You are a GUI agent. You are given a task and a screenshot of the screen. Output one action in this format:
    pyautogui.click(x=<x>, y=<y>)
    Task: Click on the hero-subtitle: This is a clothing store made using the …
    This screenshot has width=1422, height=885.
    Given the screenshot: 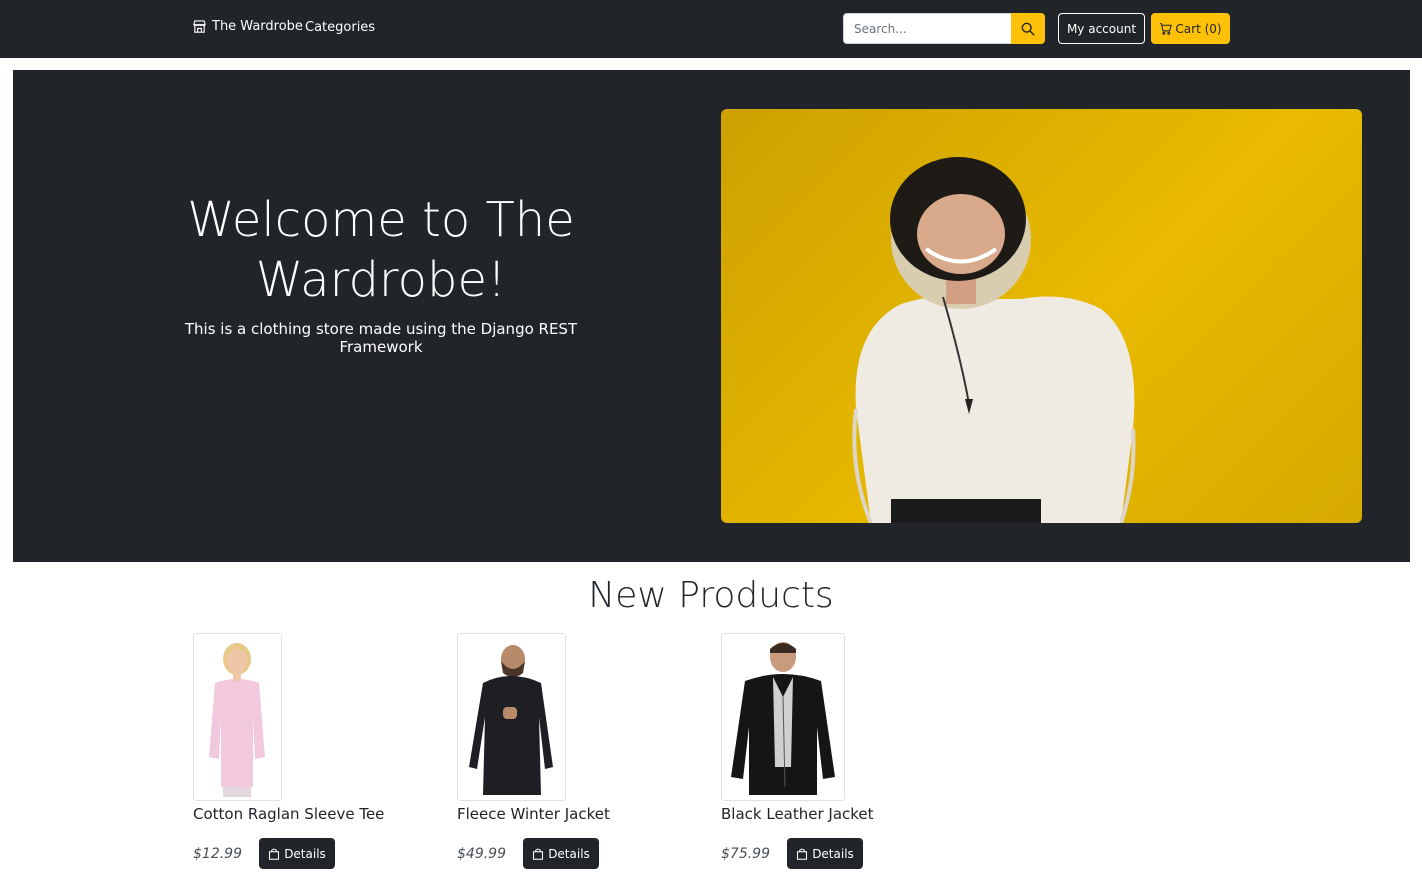 What is the action you would take?
    pyautogui.click(x=381, y=338)
    